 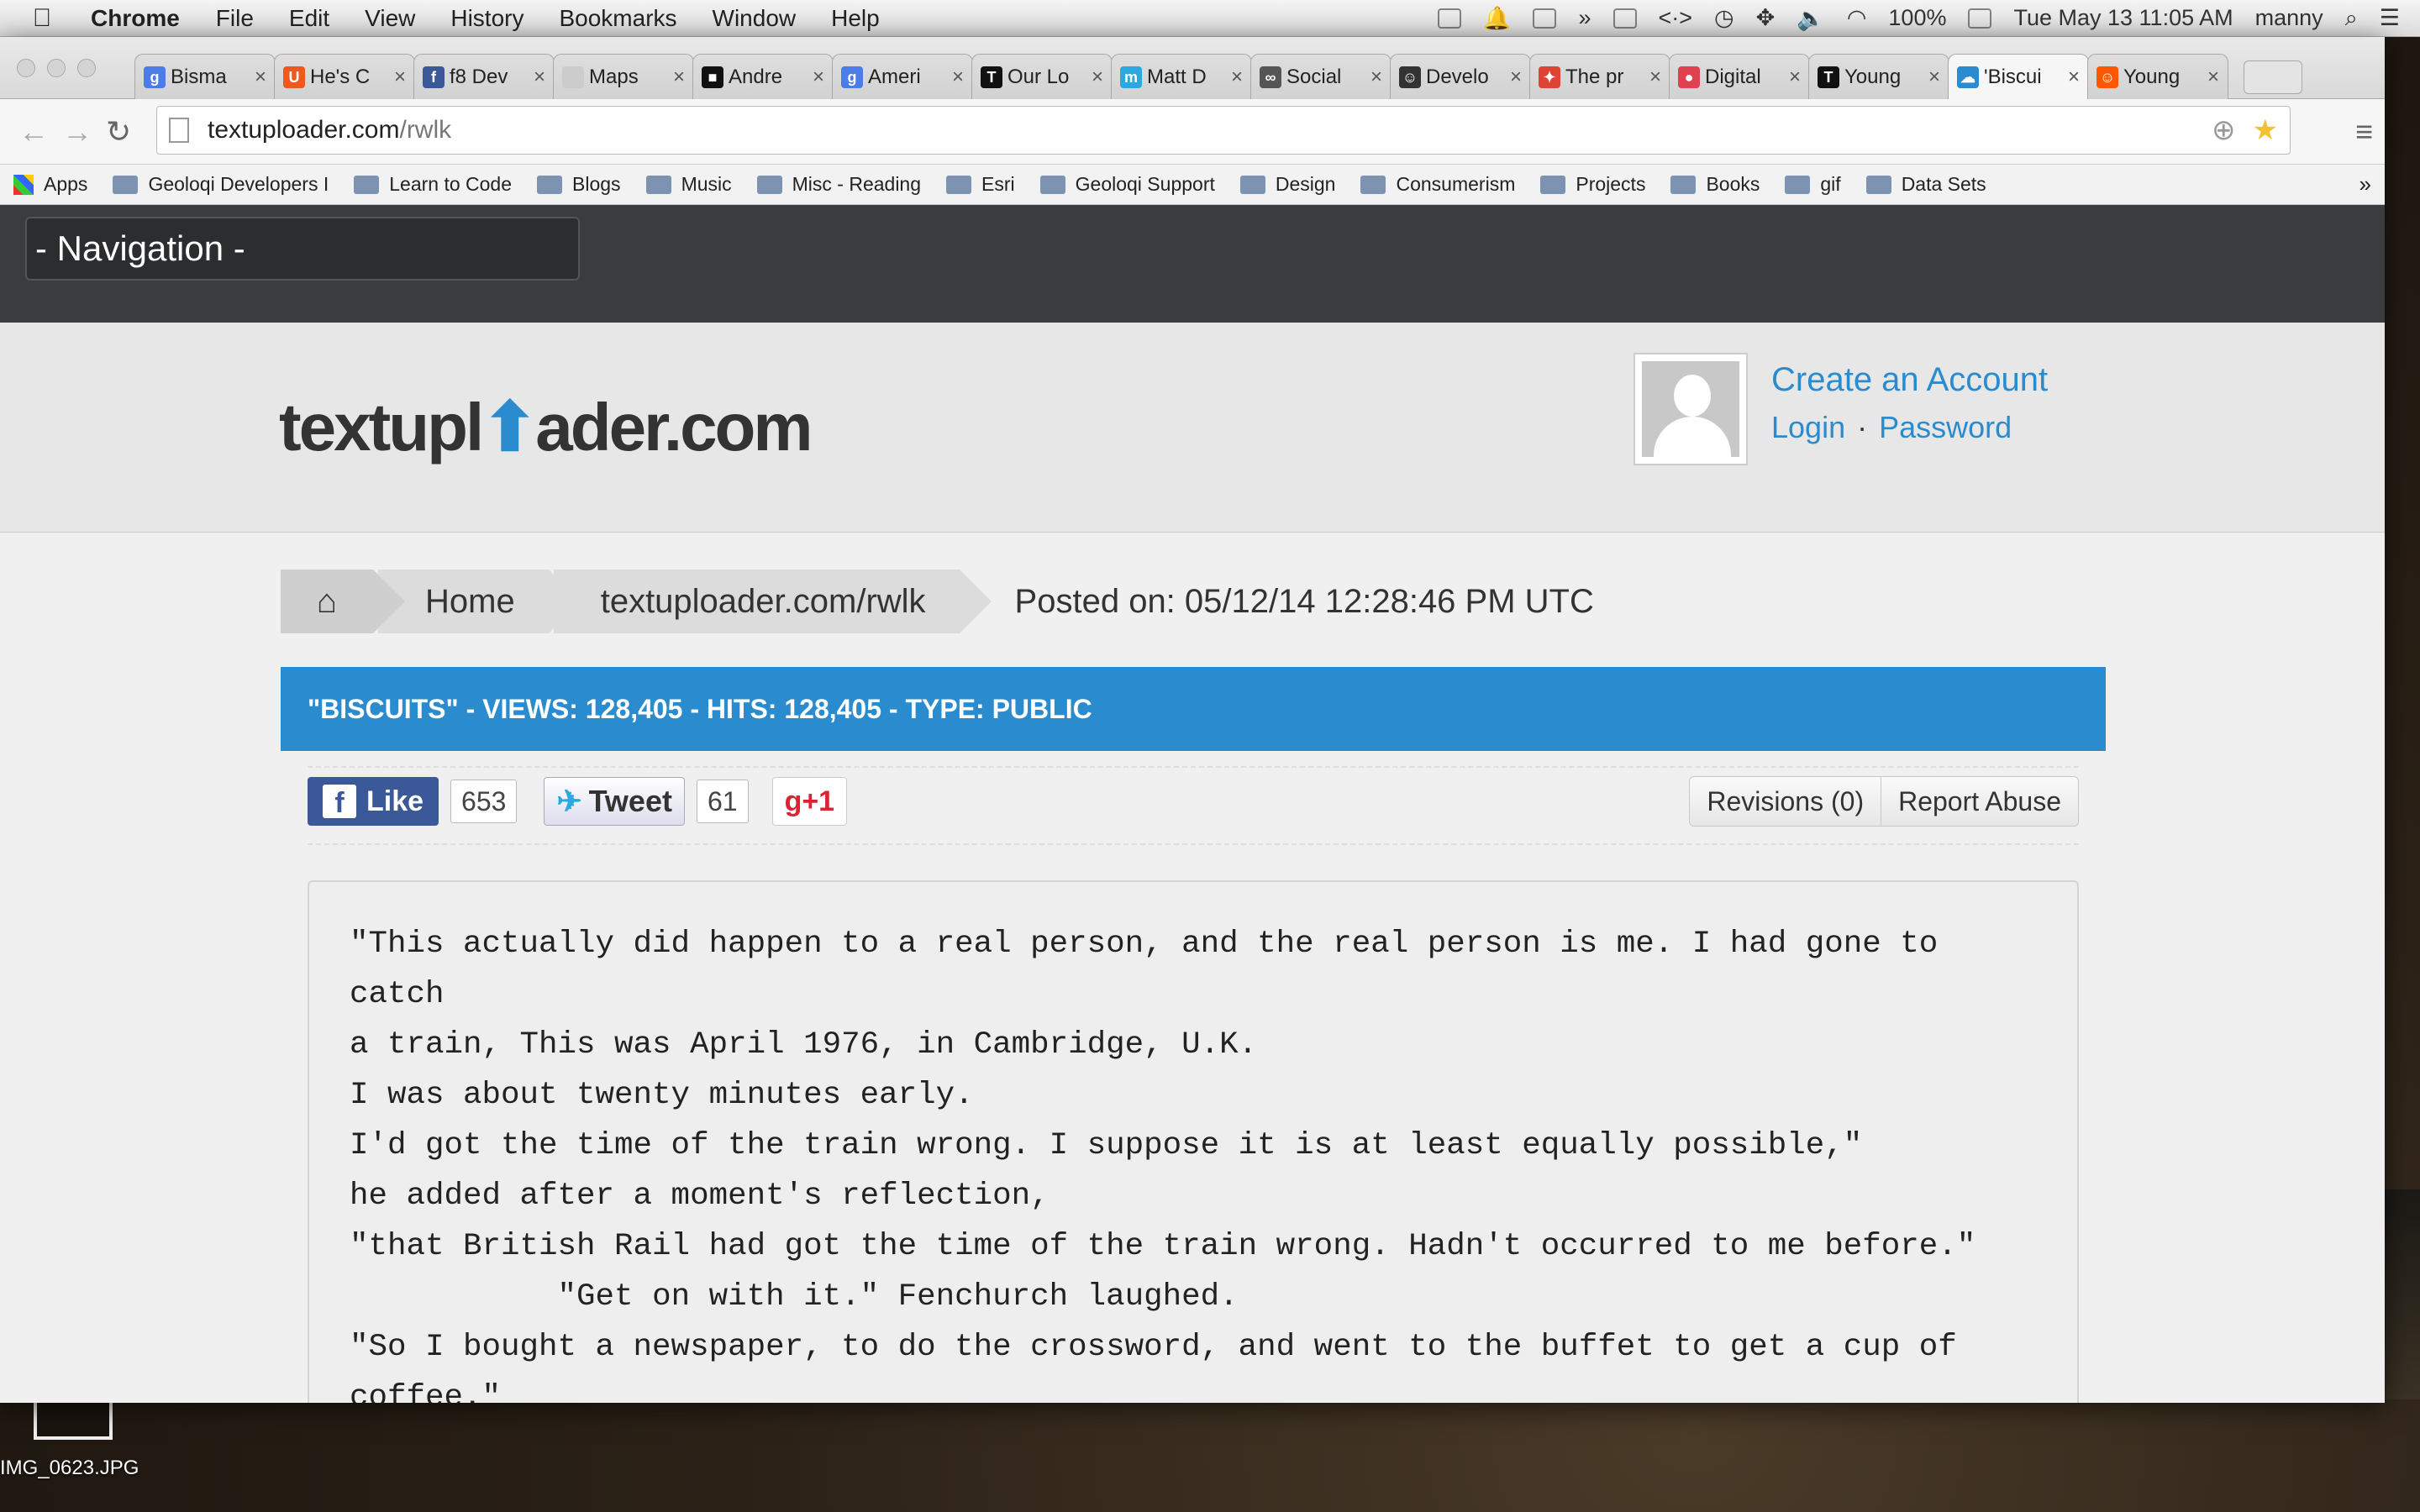 What do you see at coordinates (1691, 409) in the screenshot?
I see `avatar` at bounding box center [1691, 409].